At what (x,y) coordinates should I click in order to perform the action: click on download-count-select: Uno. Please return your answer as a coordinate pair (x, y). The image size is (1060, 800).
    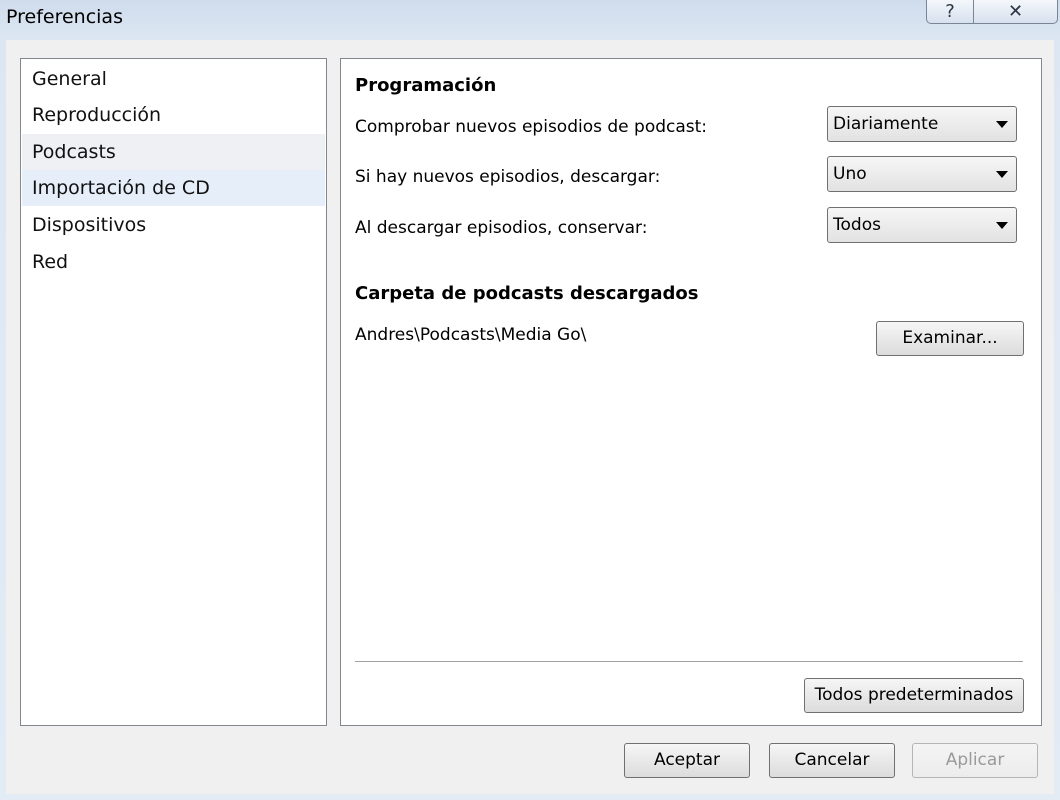
    Looking at the image, I should click on (922, 174).